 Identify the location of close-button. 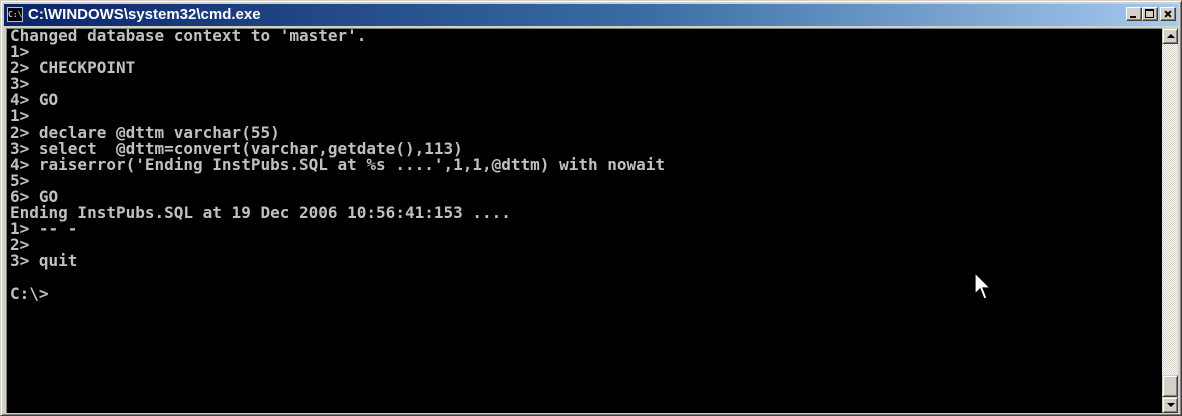
(1168, 14).